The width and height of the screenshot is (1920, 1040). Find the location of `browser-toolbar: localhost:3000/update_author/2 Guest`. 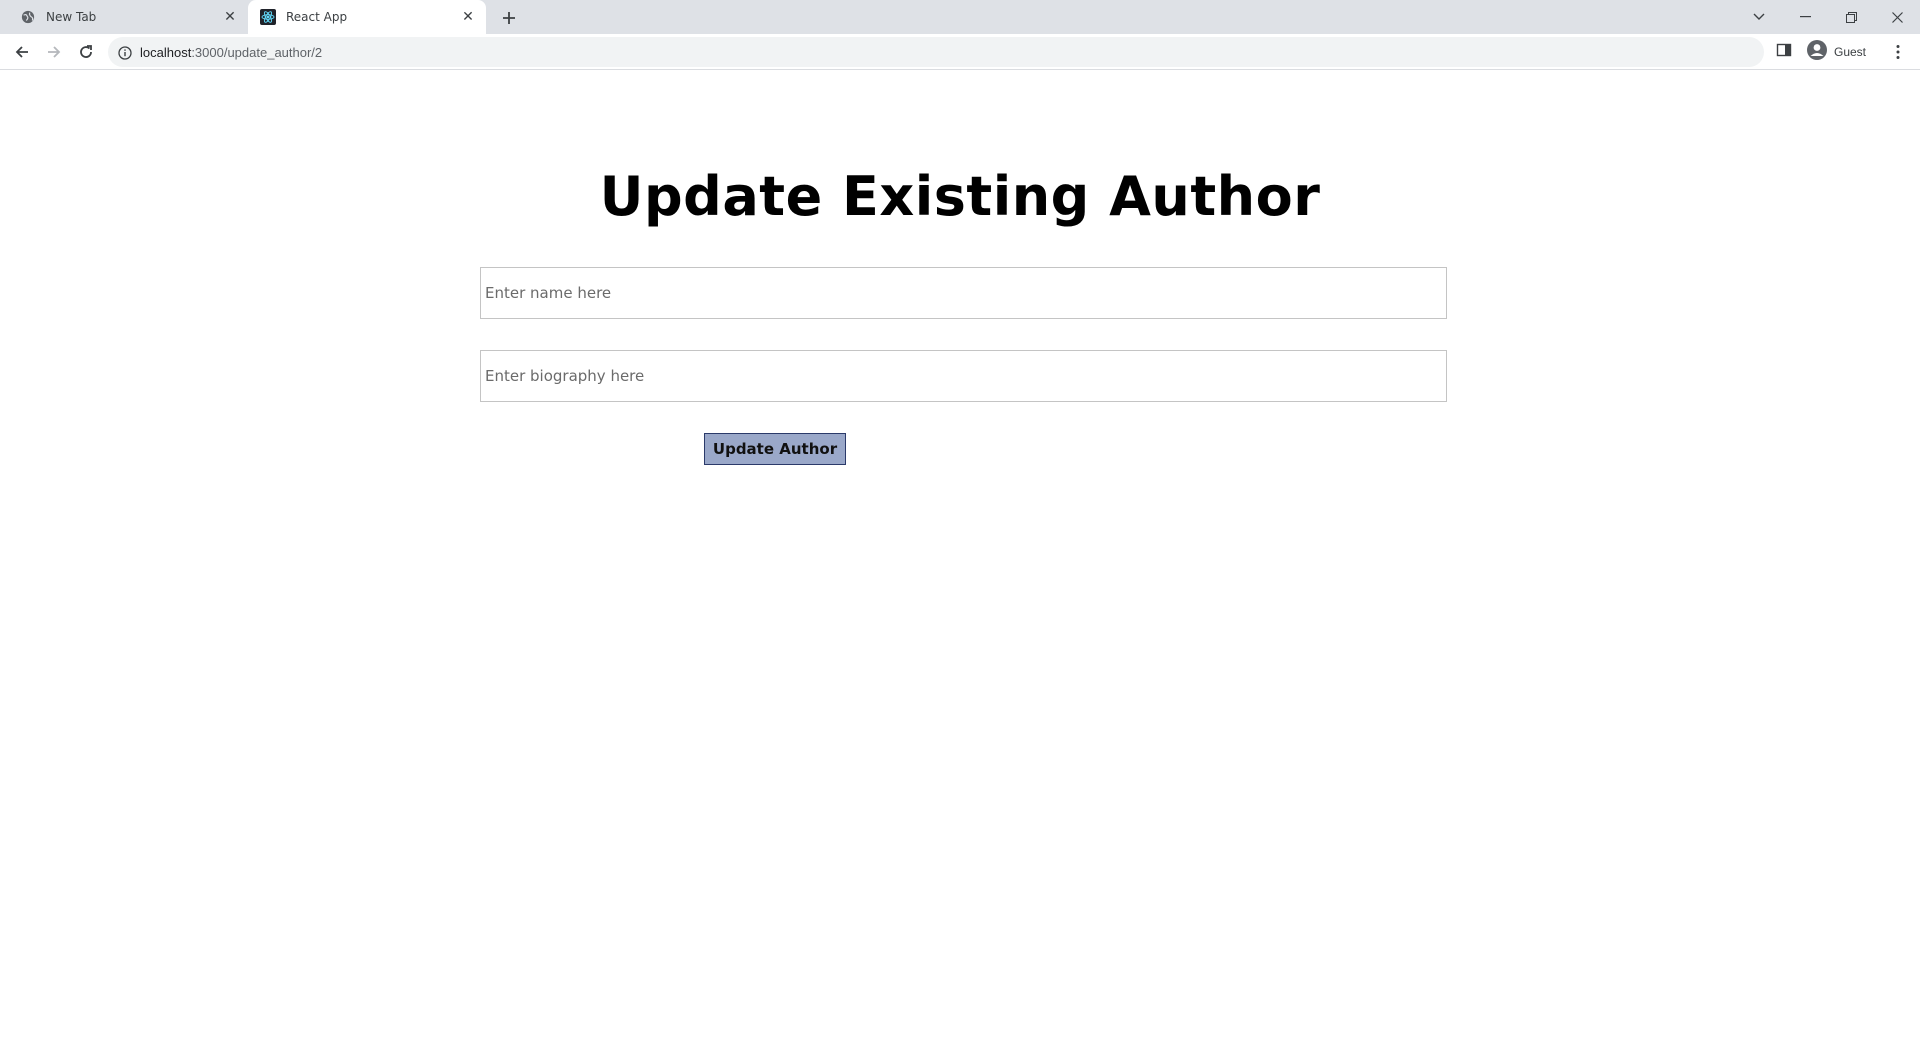

browser-toolbar: localhost:3000/update_author/2 Guest is located at coordinates (960, 52).